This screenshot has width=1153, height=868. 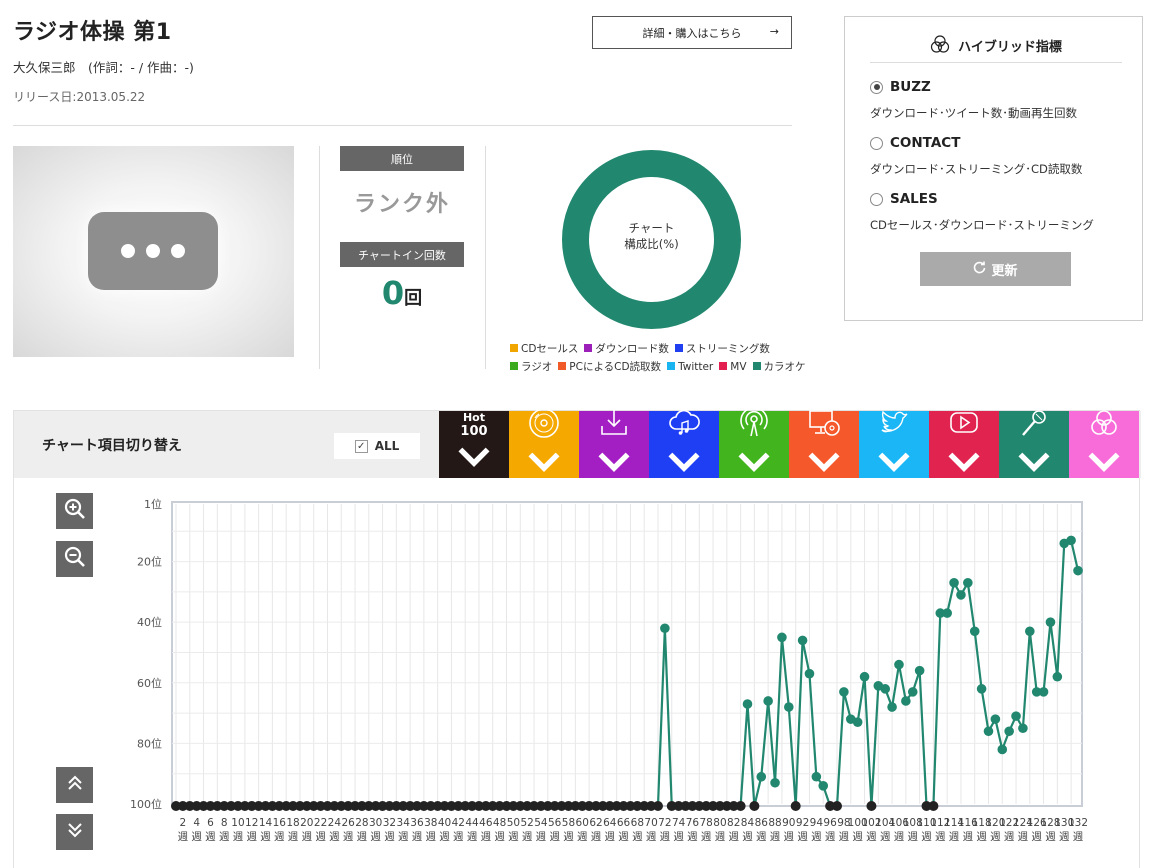 I want to click on category-button-pc-cd, so click(x=824, y=444).